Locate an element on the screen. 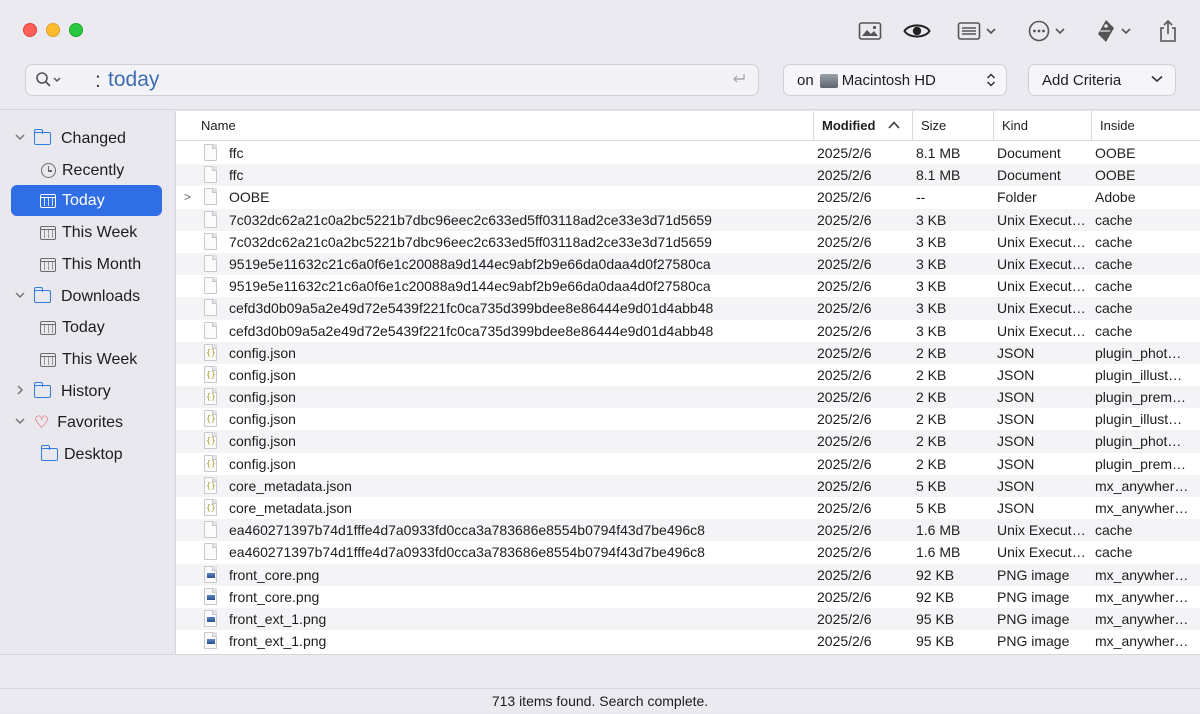 This screenshot has height=714, width=1200. cell-name: config.json is located at coordinates (262, 463).